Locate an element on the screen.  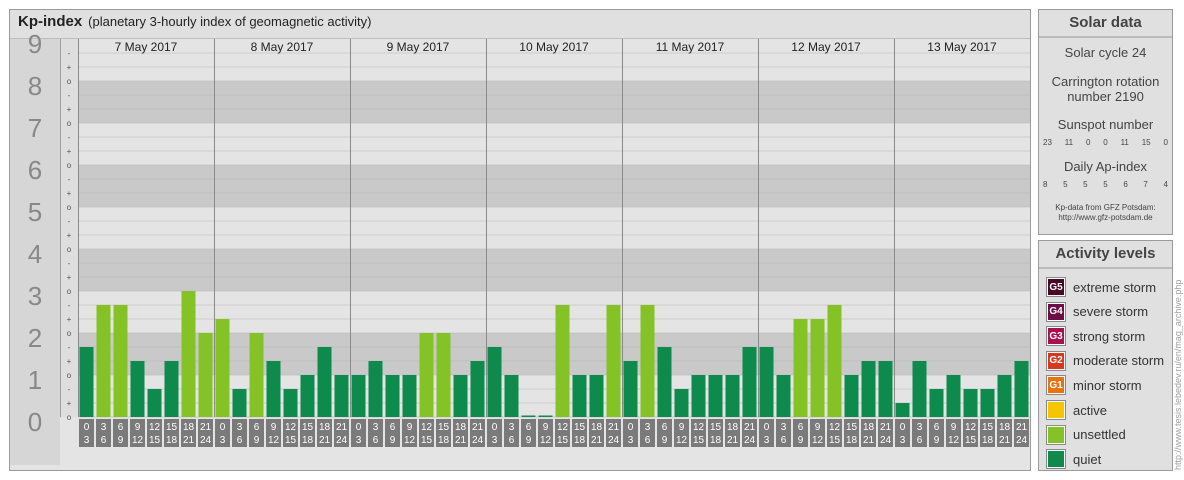
legend-label: minor storm is located at coordinates (1107, 385).